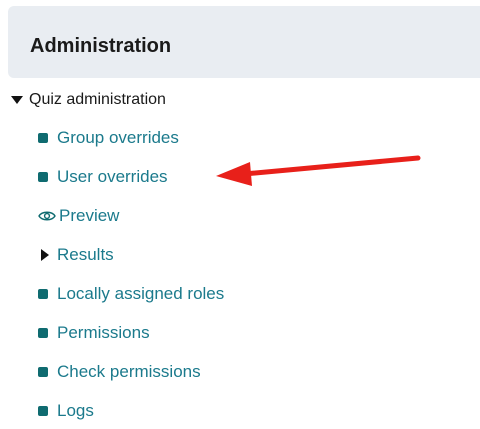 Image resolution: width=480 pixels, height=429 pixels. I want to click on nav-item-label: Preview, so click(89, 215).